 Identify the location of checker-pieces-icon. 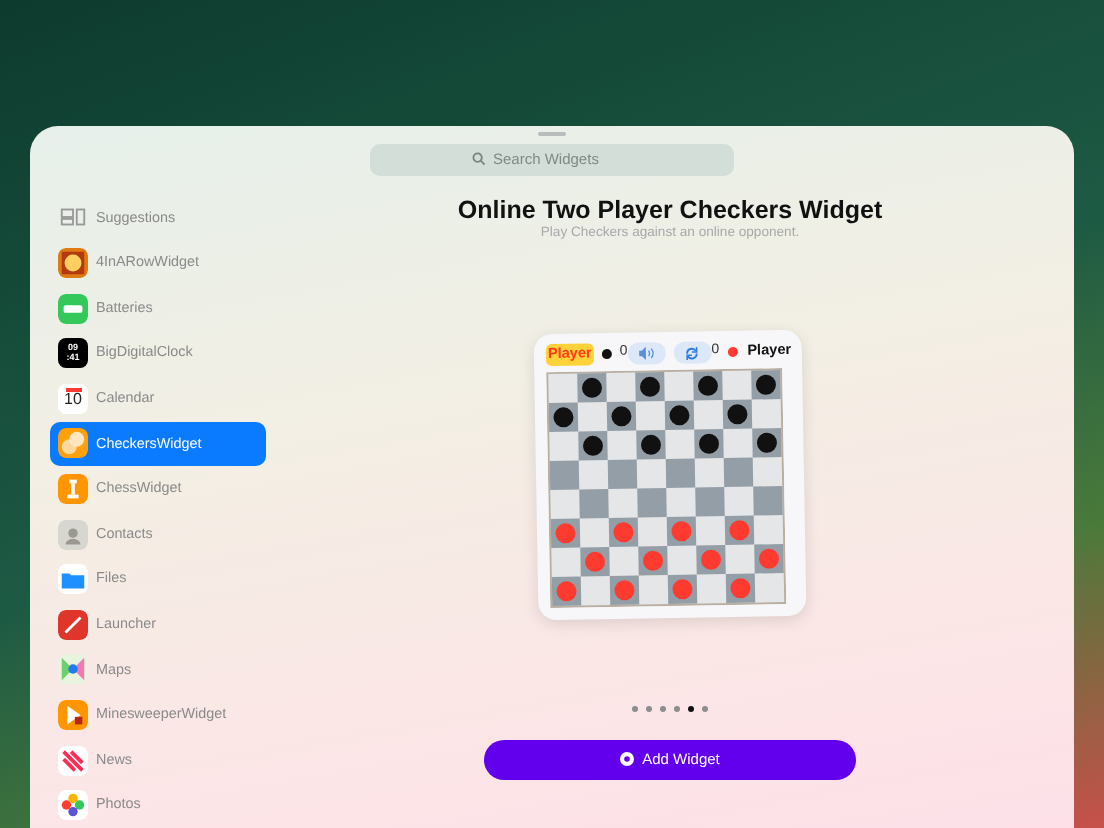
(73, 443).